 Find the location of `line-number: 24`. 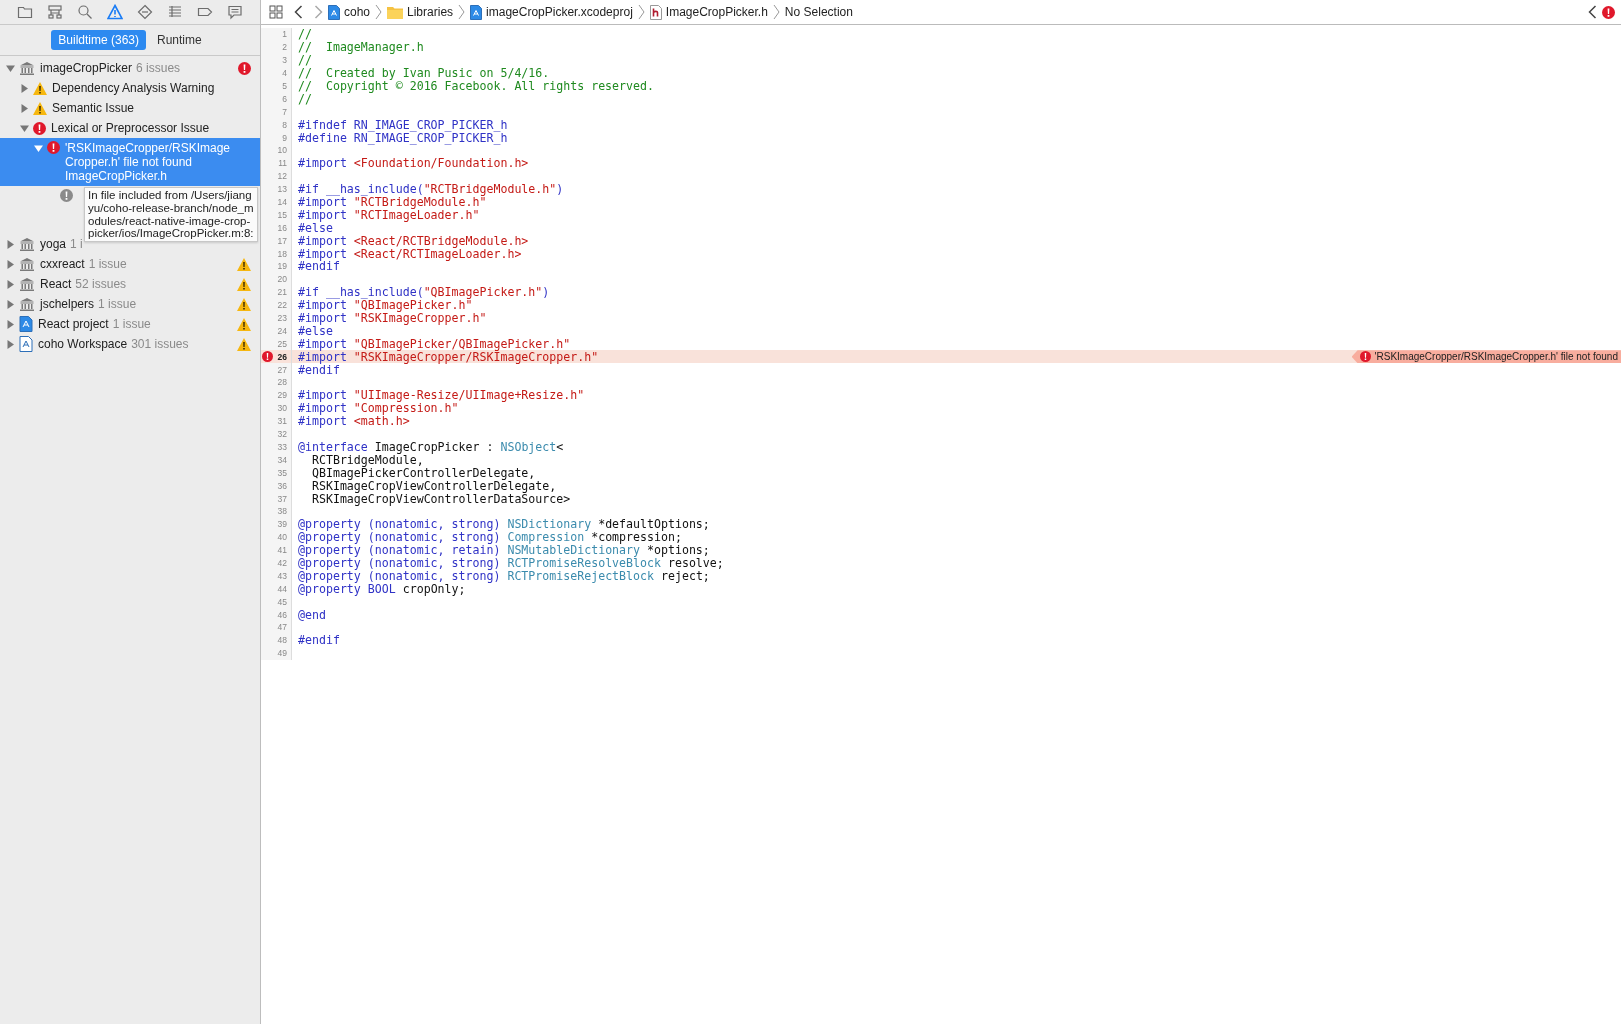

line-number: 24 is located at coordinates (282, 330).